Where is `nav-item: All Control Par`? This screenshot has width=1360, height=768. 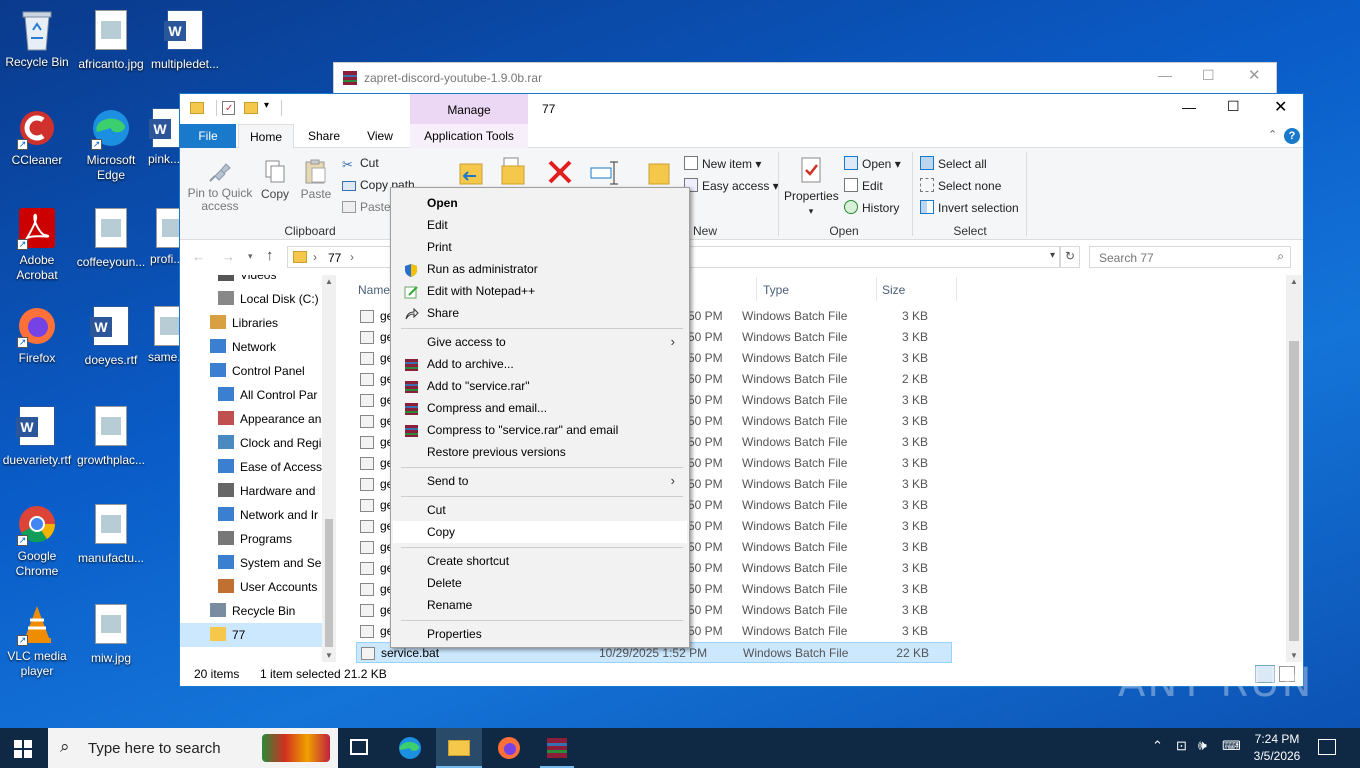
nav-item: All Control Par is located at coordinates (251, 395).